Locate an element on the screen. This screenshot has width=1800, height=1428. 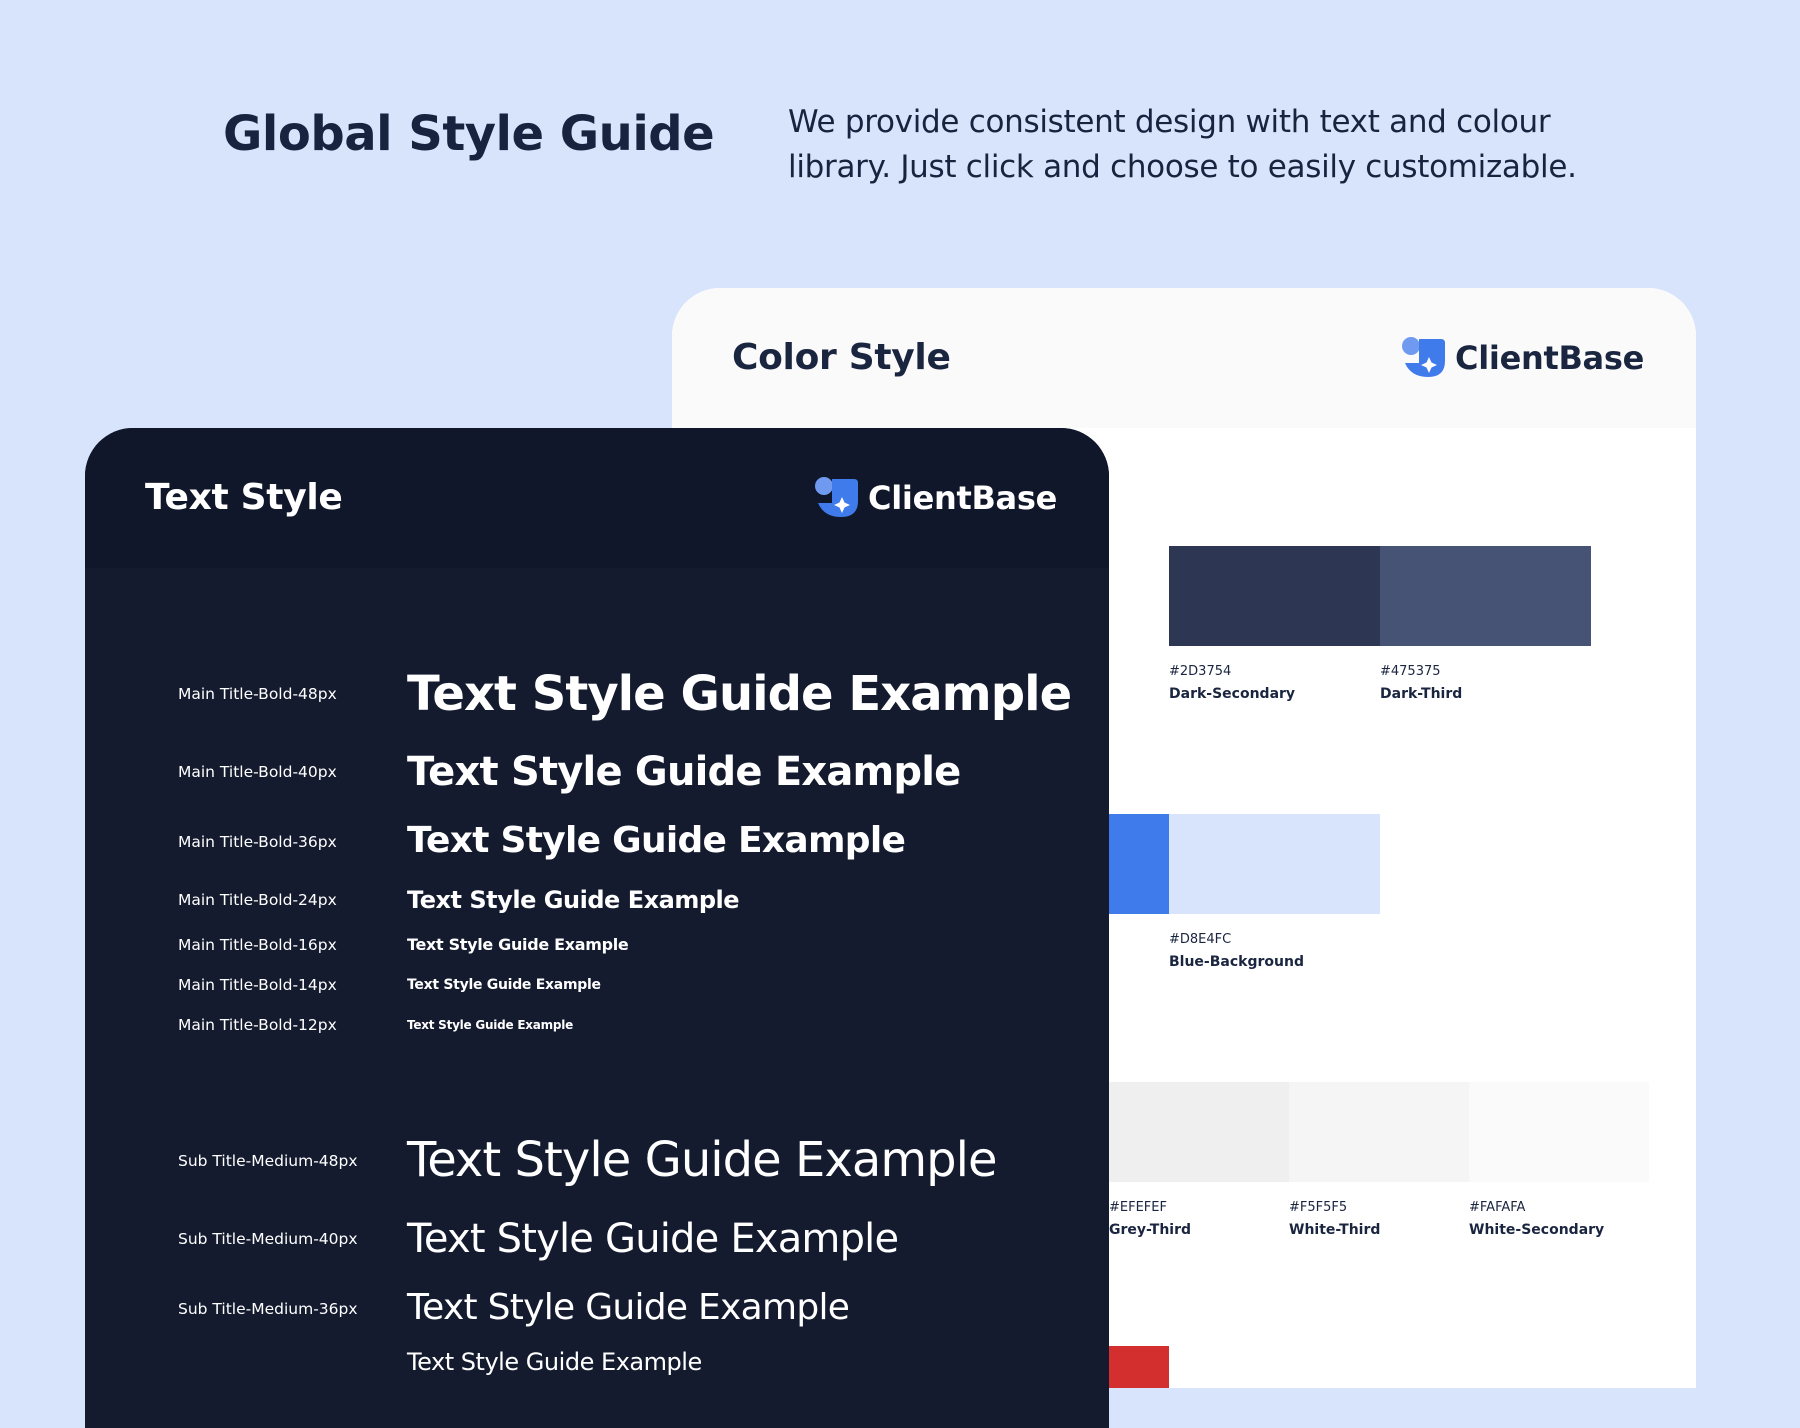
text-style-label: Main Title-Bold-12px is located at coordinates (257, 1025).